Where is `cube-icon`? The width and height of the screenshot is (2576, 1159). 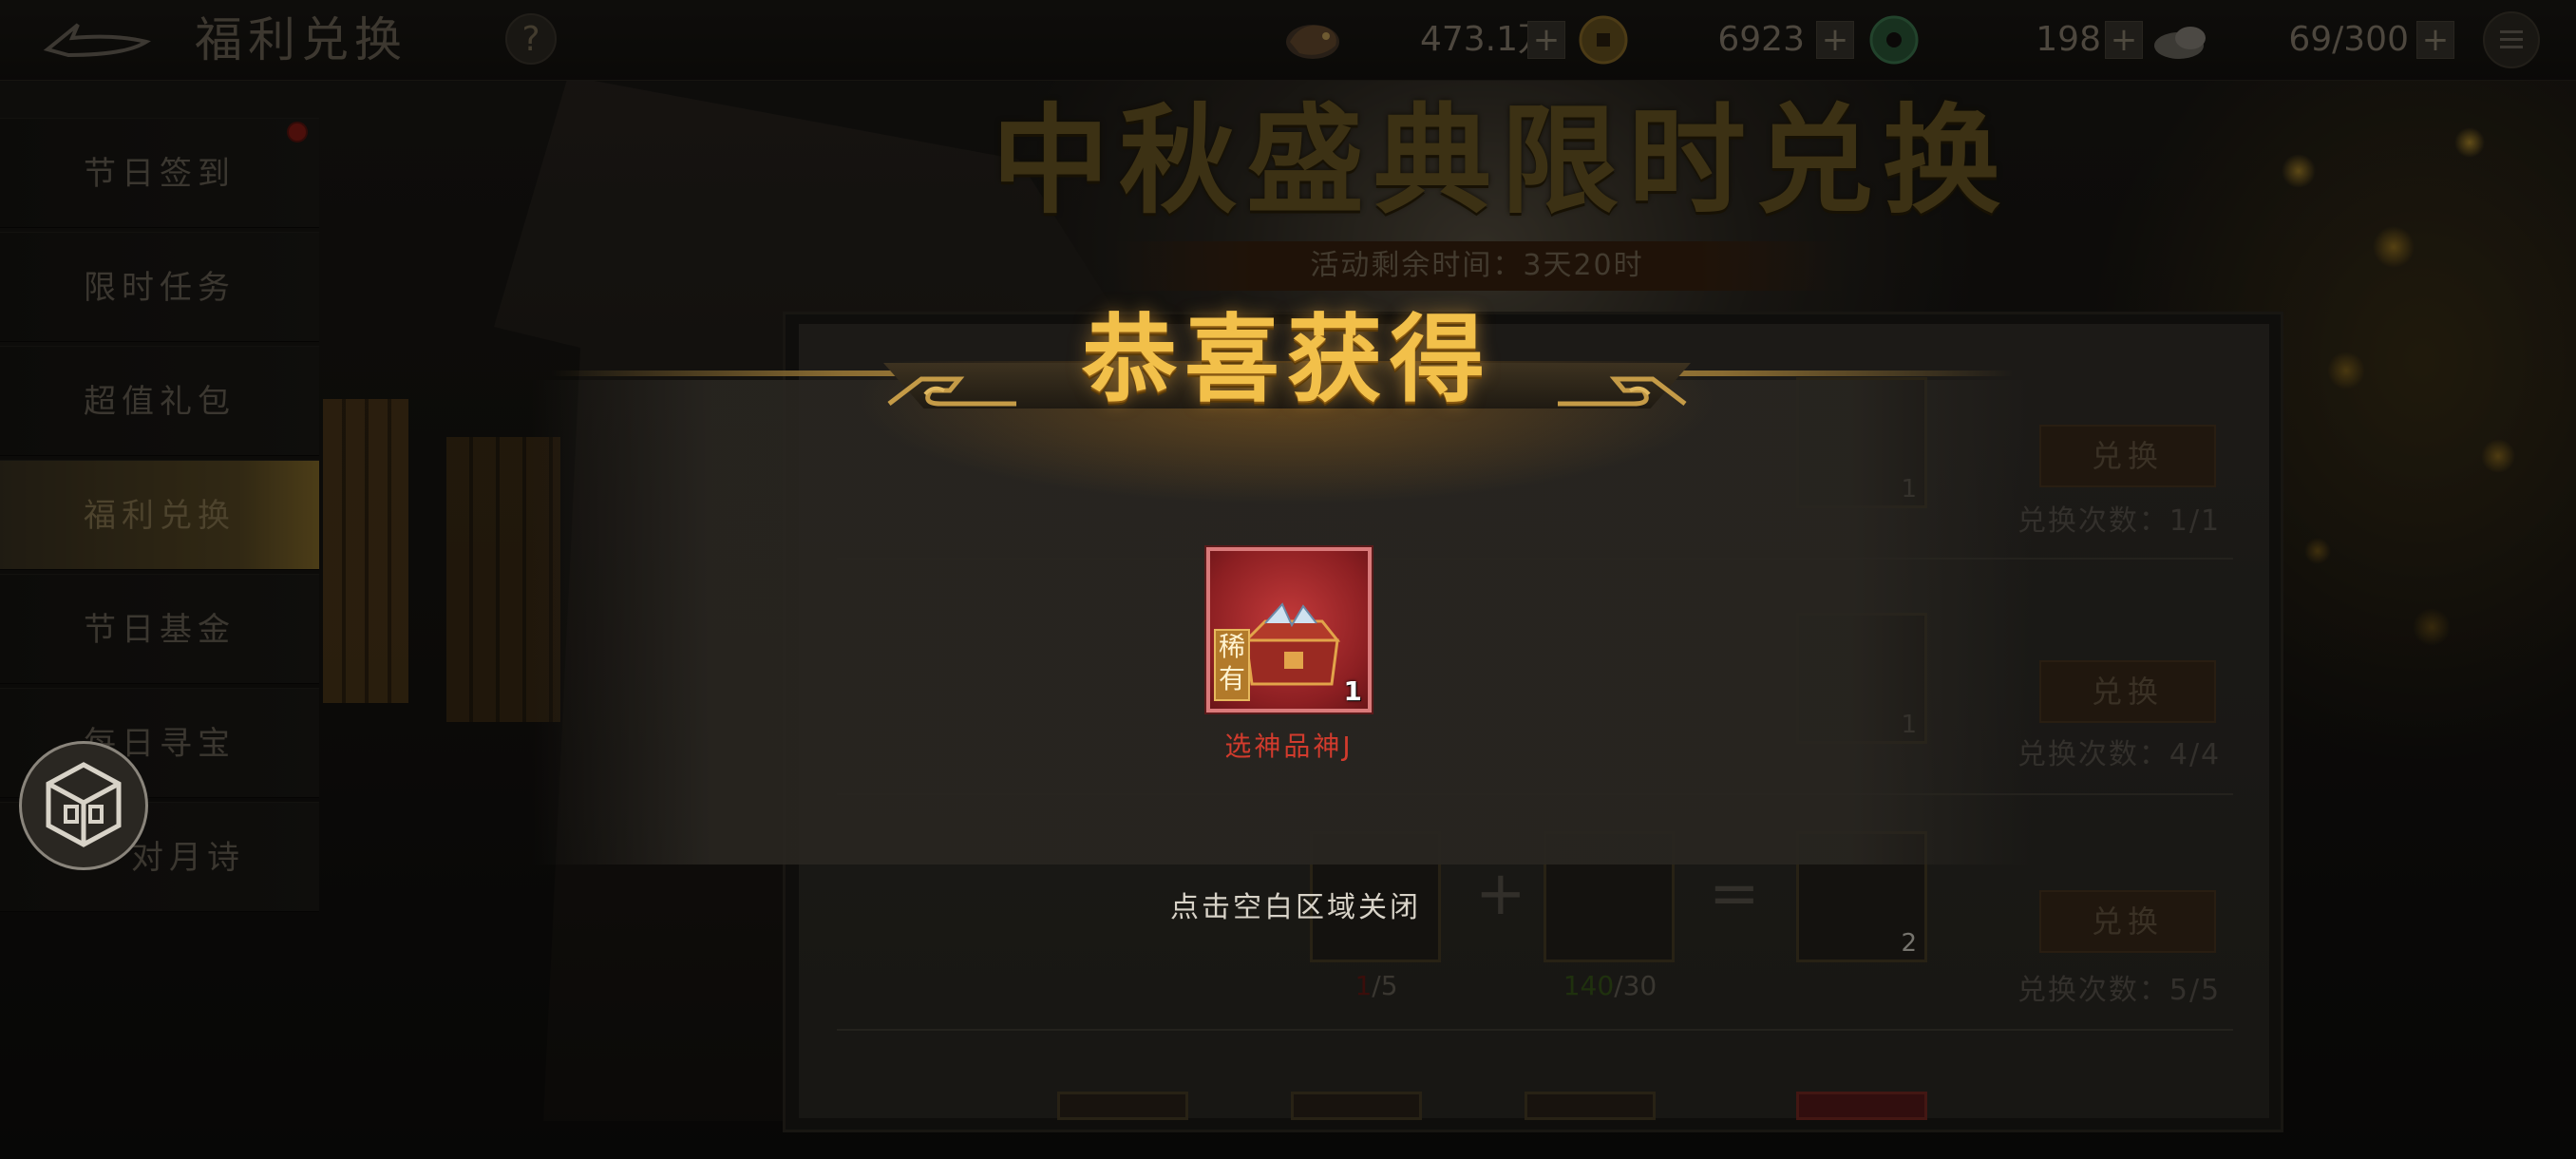 cube-icon is located at coordinates (84, 804).